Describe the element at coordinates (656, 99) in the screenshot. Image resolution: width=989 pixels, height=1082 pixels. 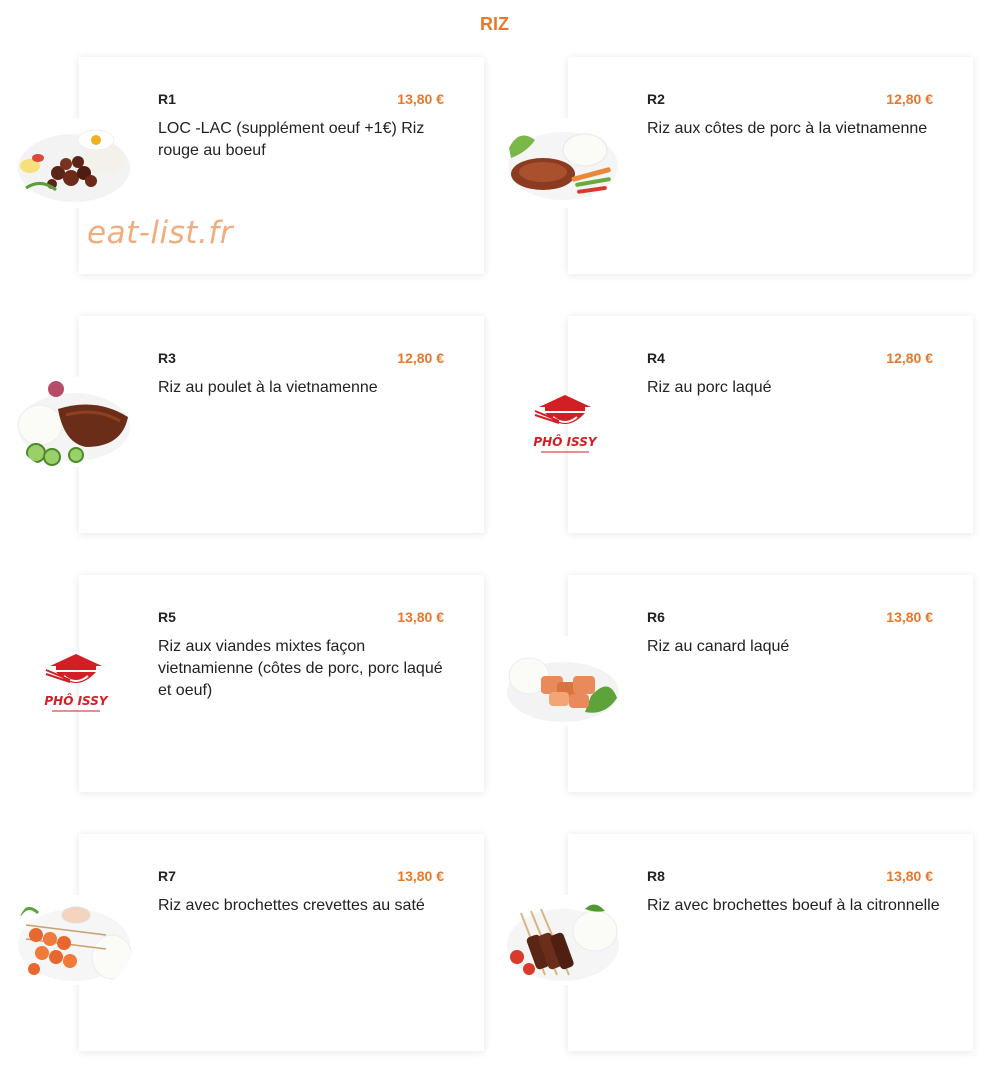
I see `item-code: R2` at that location.